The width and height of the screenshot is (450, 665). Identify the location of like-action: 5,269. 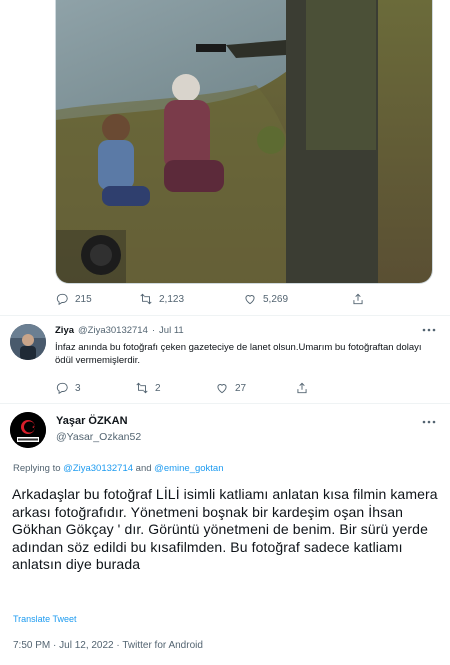
(297, 299).